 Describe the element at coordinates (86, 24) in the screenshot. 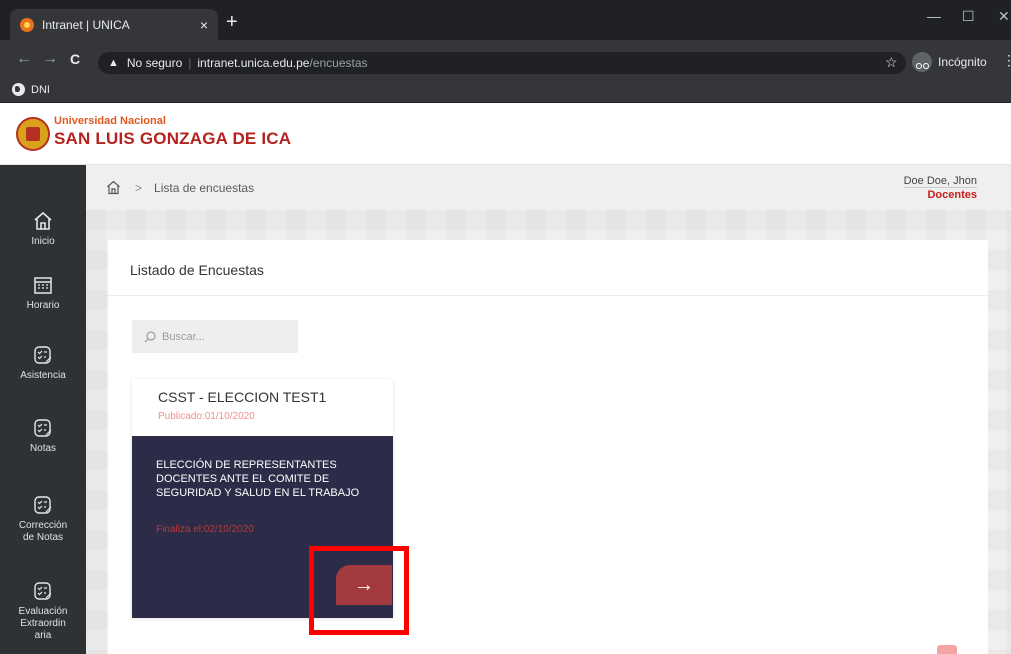

I see `tab-title: Intranet | UNICA` at that location.